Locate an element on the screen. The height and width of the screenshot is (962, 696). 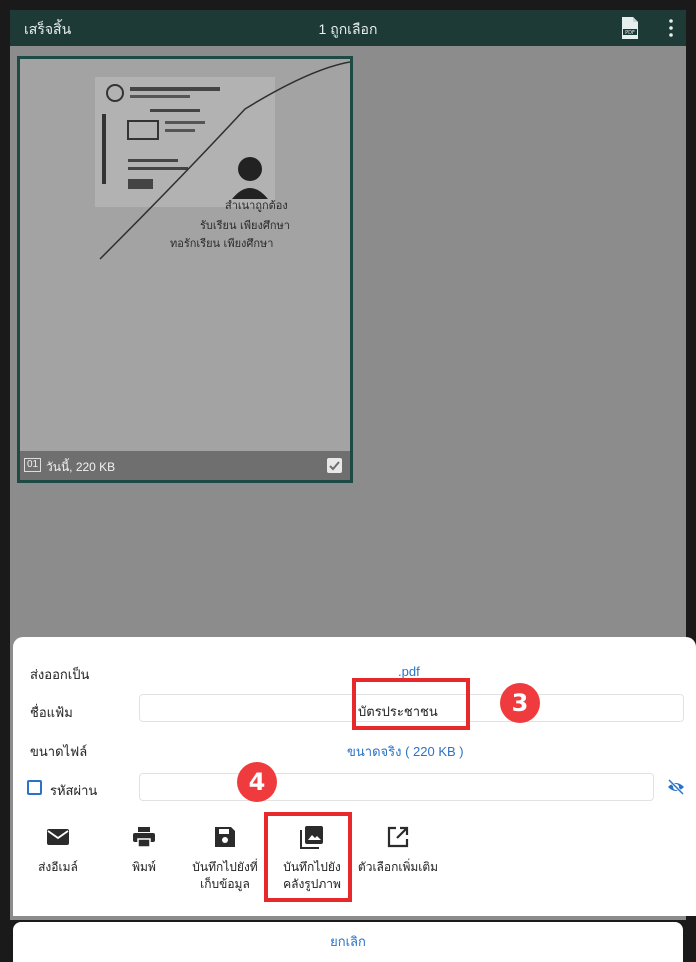
password-input is located at coordinates (396, 787).